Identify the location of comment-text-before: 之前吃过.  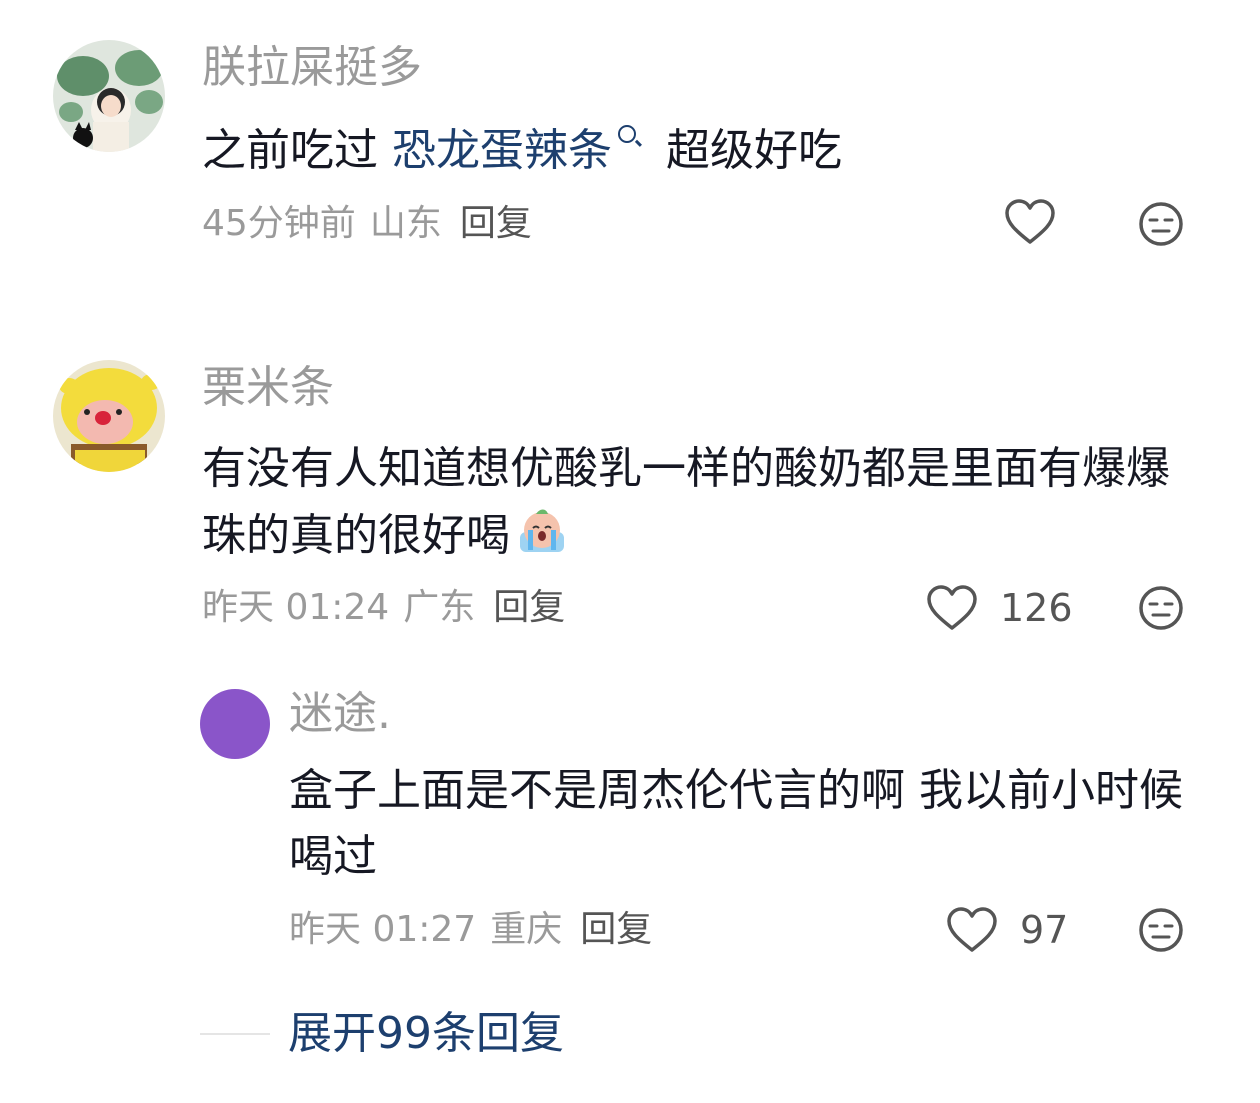
(297, 150).